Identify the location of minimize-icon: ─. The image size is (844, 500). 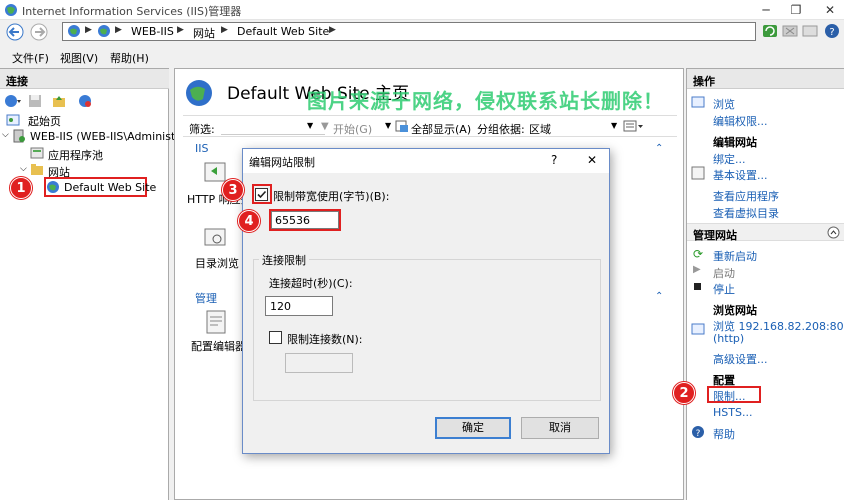
(766, 10).